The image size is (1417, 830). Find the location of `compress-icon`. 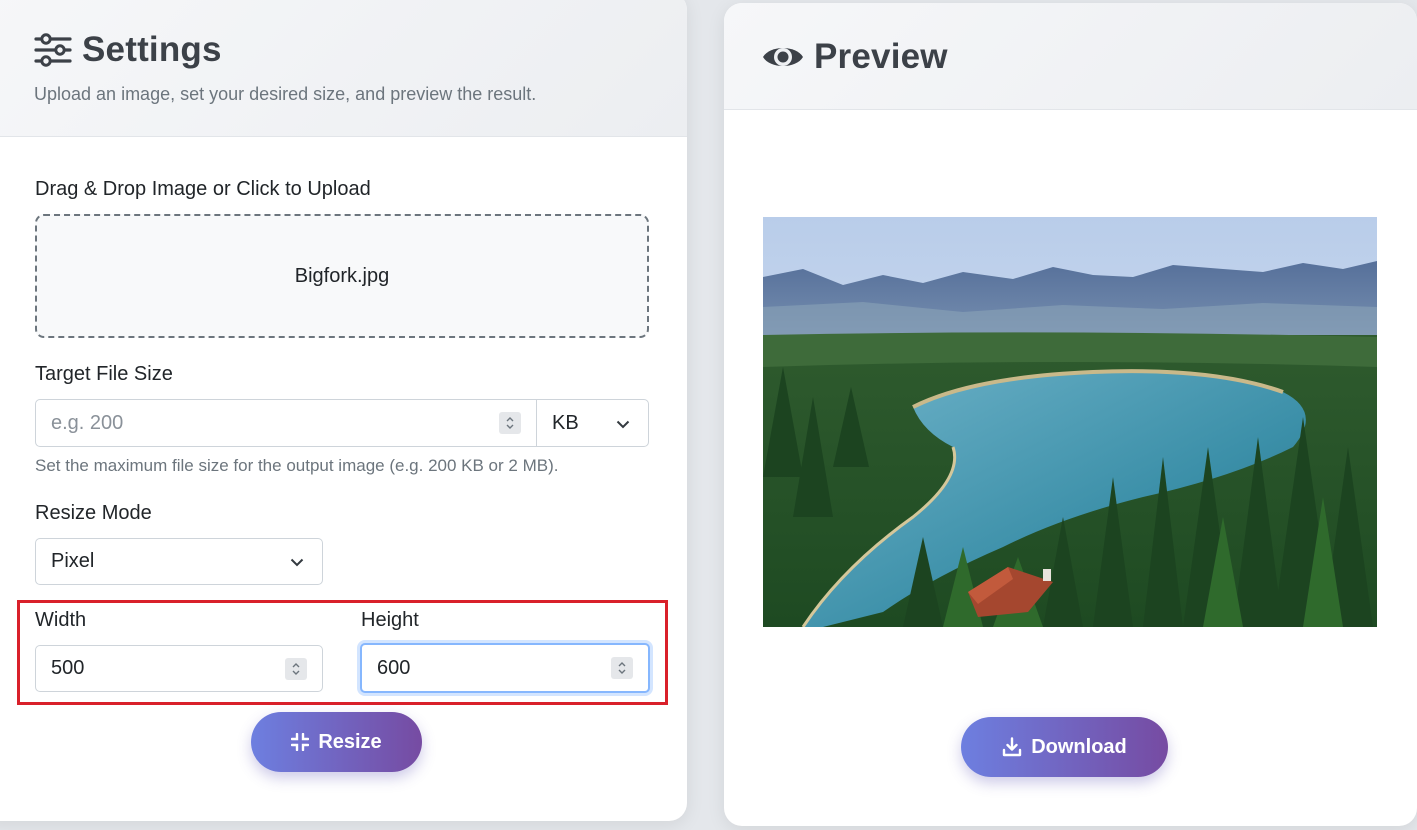

compress-icon is located at coordinates (300, 742).